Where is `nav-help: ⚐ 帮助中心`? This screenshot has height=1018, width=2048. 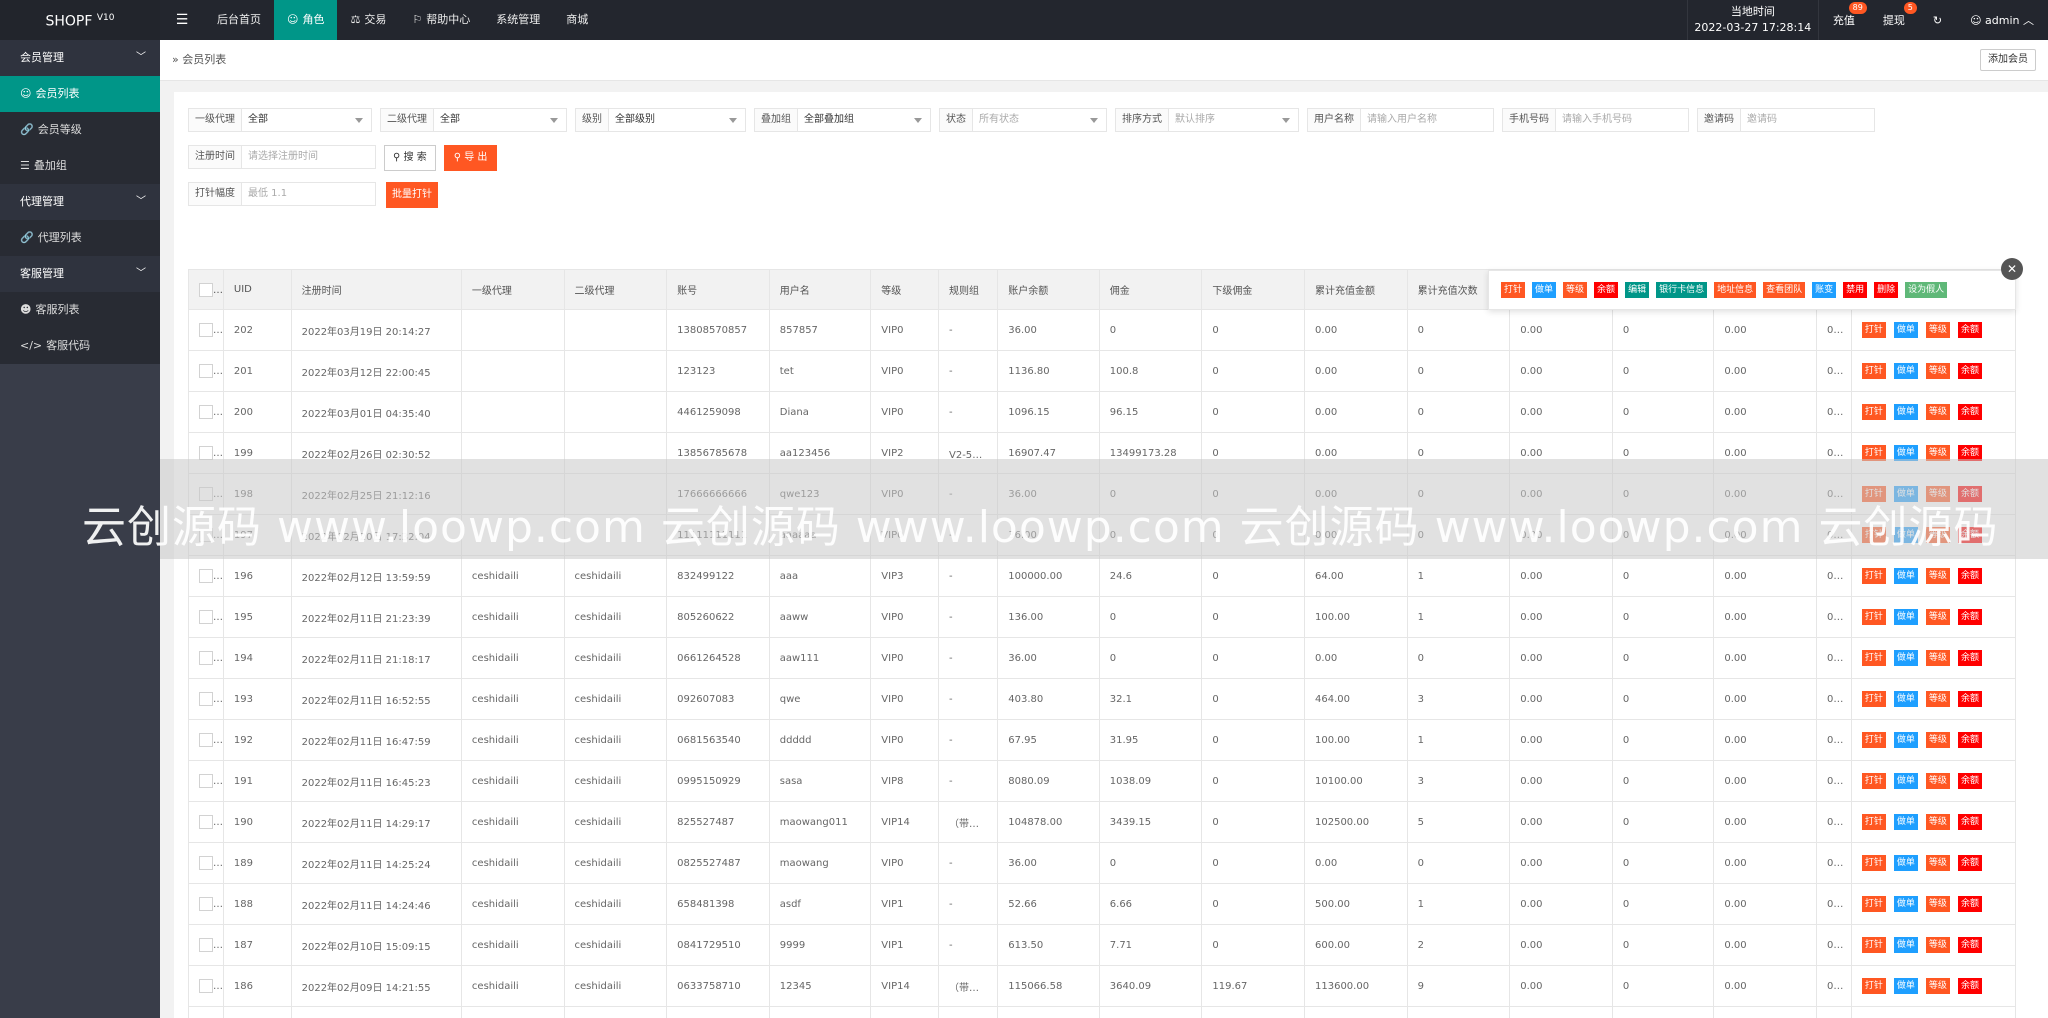
nav-help: ⚐ 帮助中心 is located at coordinates (441, 20).